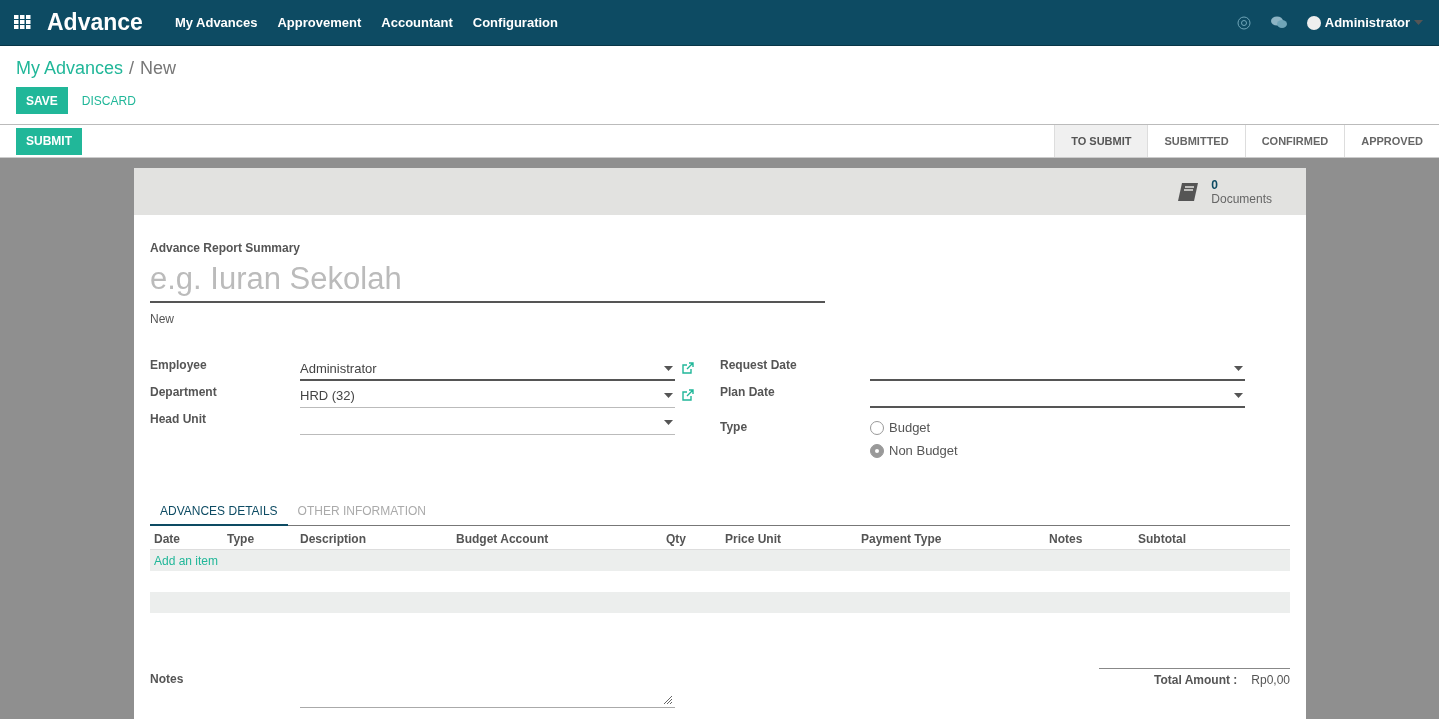 This screenshot has width=1439, height=719. I want to click on menu-item: Accountant, so click(417, 22).